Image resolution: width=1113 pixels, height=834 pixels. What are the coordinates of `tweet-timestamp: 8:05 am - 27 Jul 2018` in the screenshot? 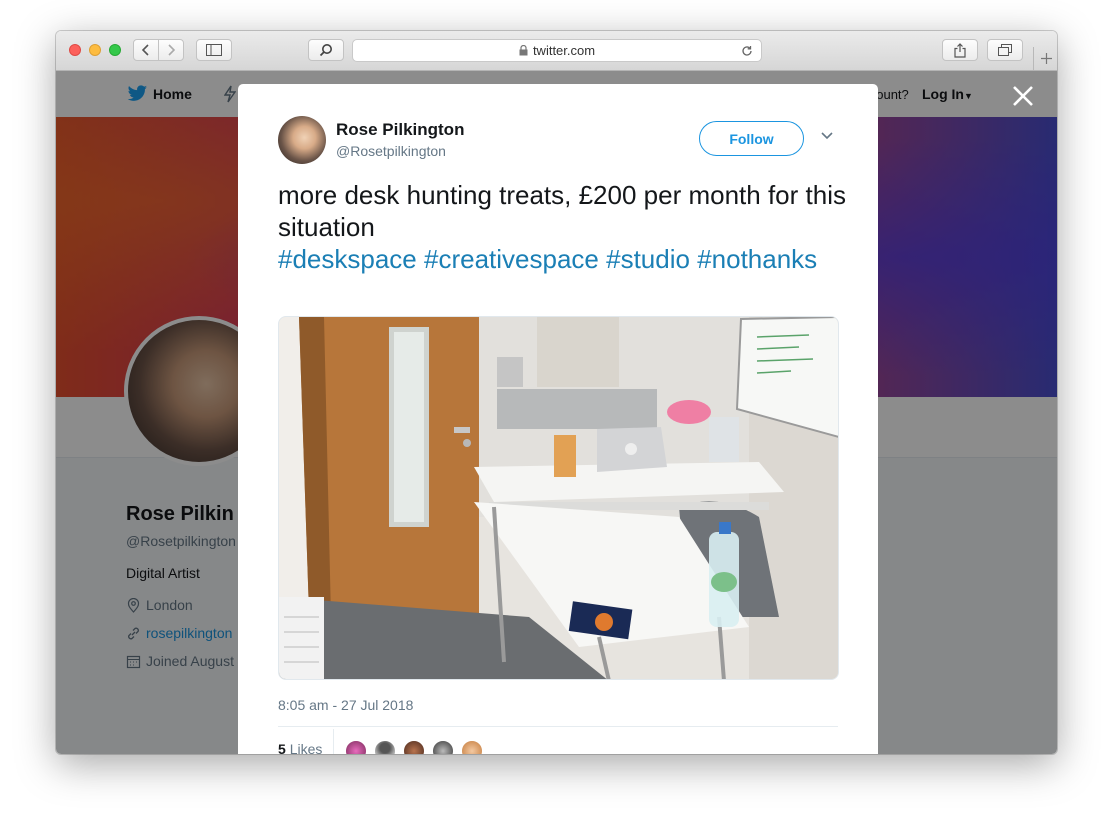 It's located at (345, 705).